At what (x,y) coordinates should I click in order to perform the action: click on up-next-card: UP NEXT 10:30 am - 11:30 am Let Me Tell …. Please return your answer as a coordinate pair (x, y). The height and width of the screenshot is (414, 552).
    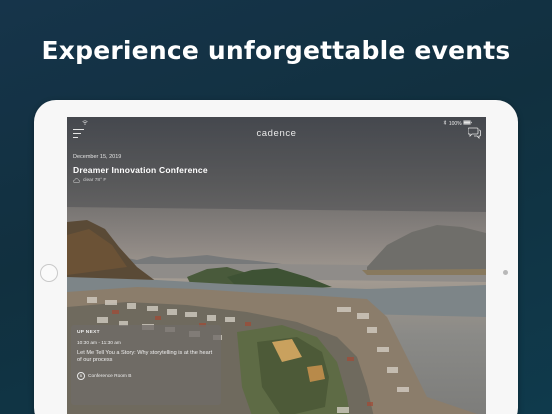
    Looking at the image, I should click on (146, 365).